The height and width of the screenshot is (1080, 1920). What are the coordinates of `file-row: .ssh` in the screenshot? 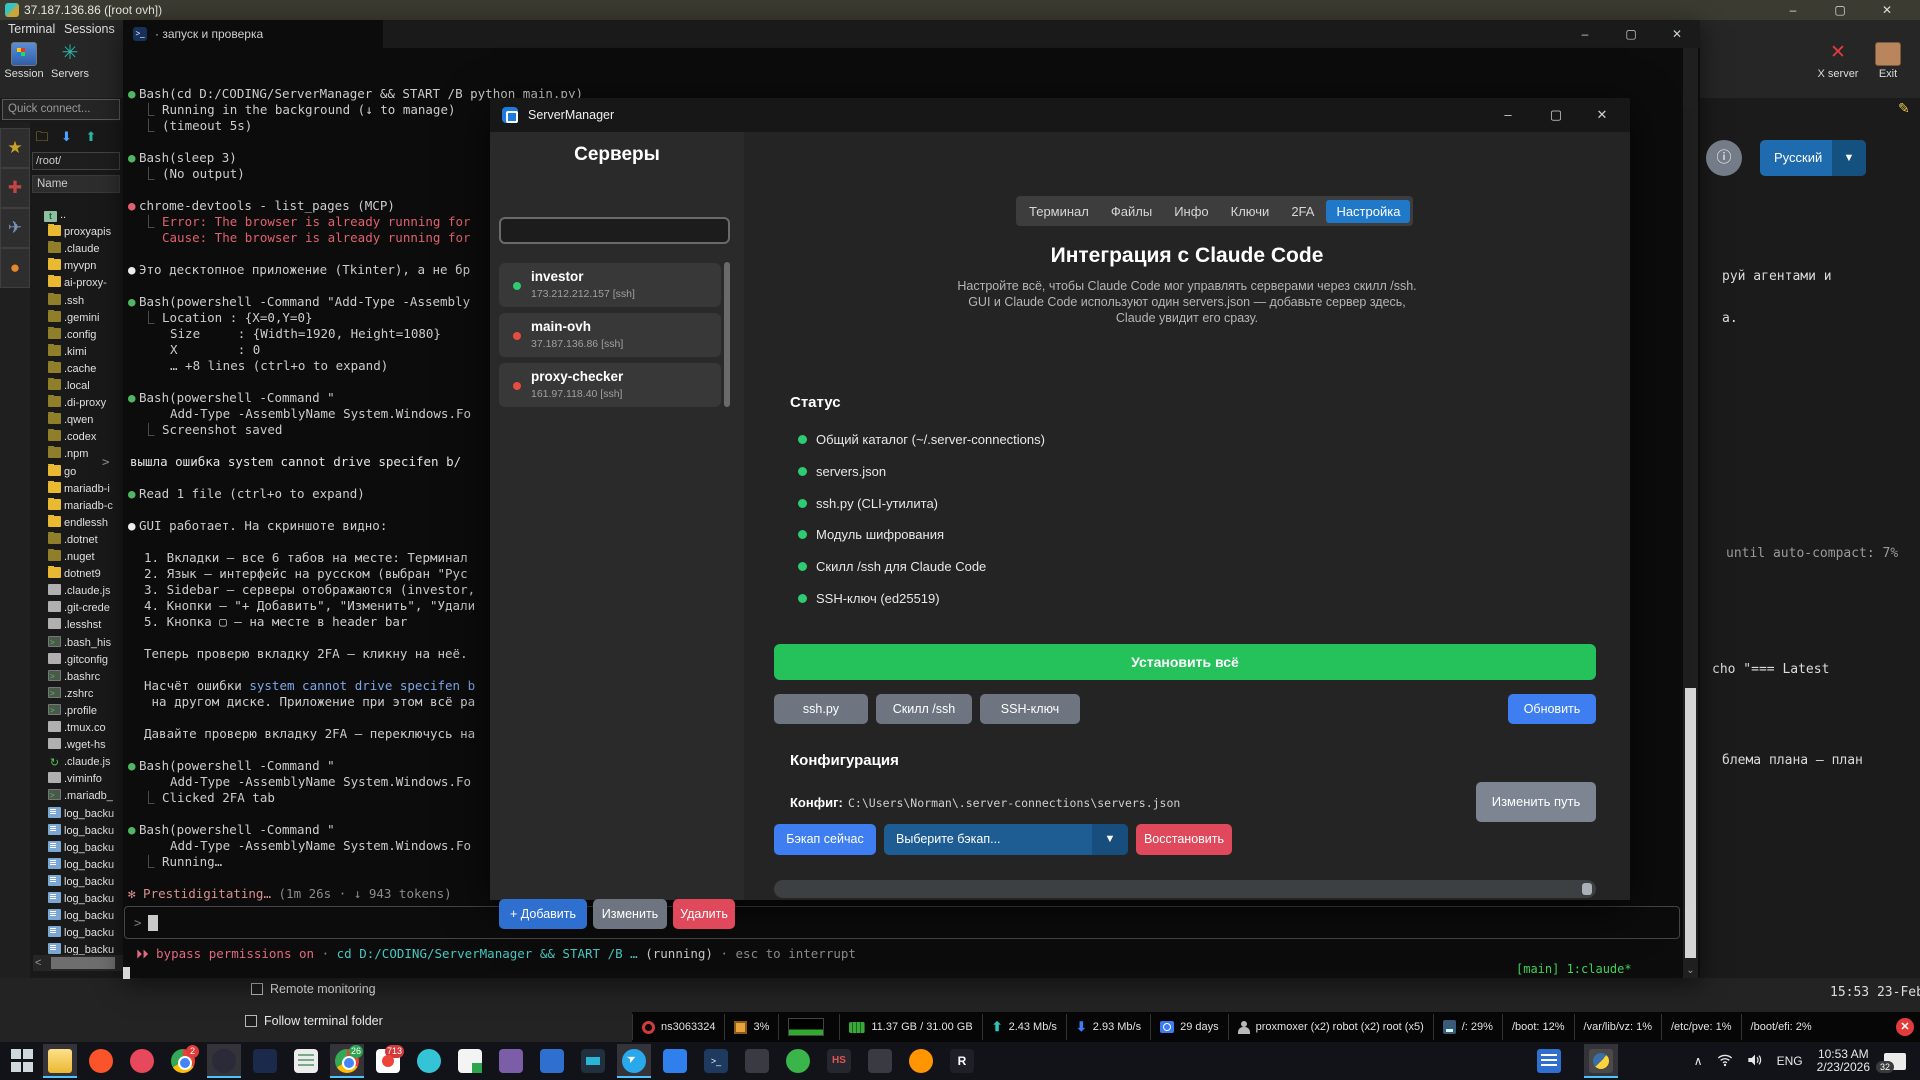 It's located at (85, 301).